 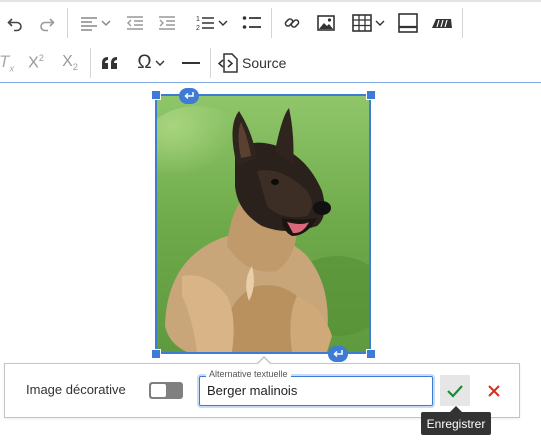 I want to click on indent-button, so click(x=167, y=23).